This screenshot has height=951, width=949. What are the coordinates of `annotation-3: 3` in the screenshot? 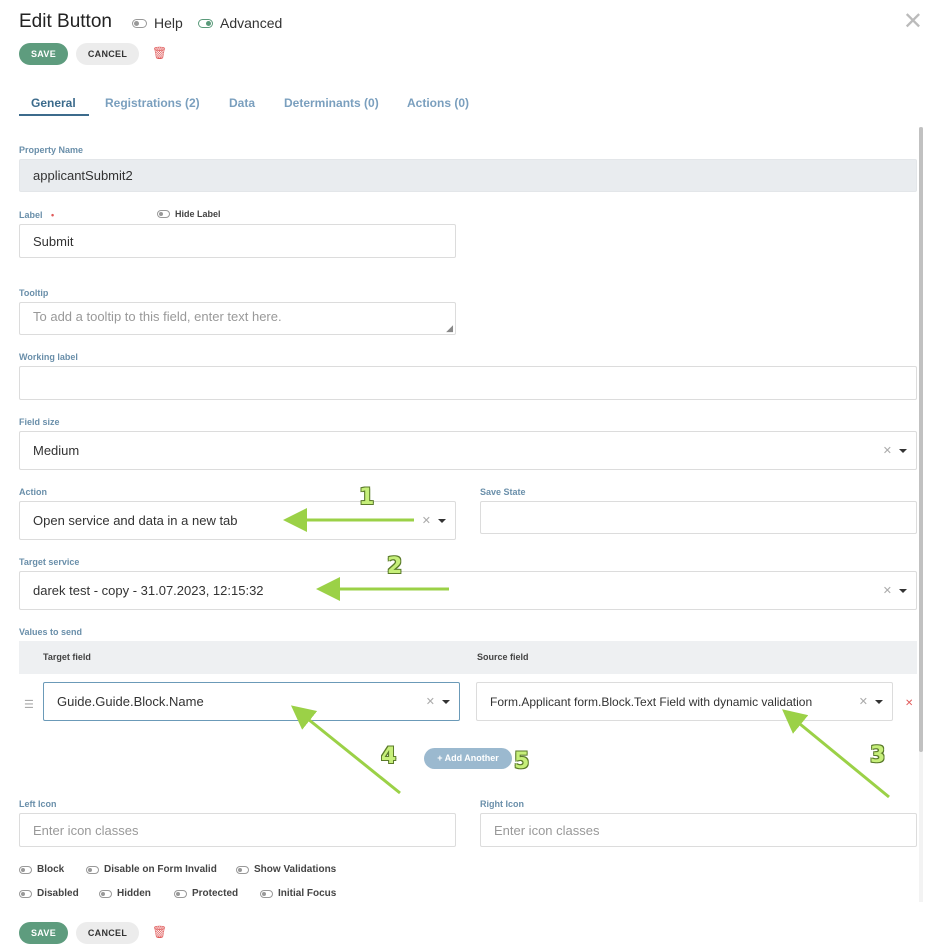 It's located at (878, 755).